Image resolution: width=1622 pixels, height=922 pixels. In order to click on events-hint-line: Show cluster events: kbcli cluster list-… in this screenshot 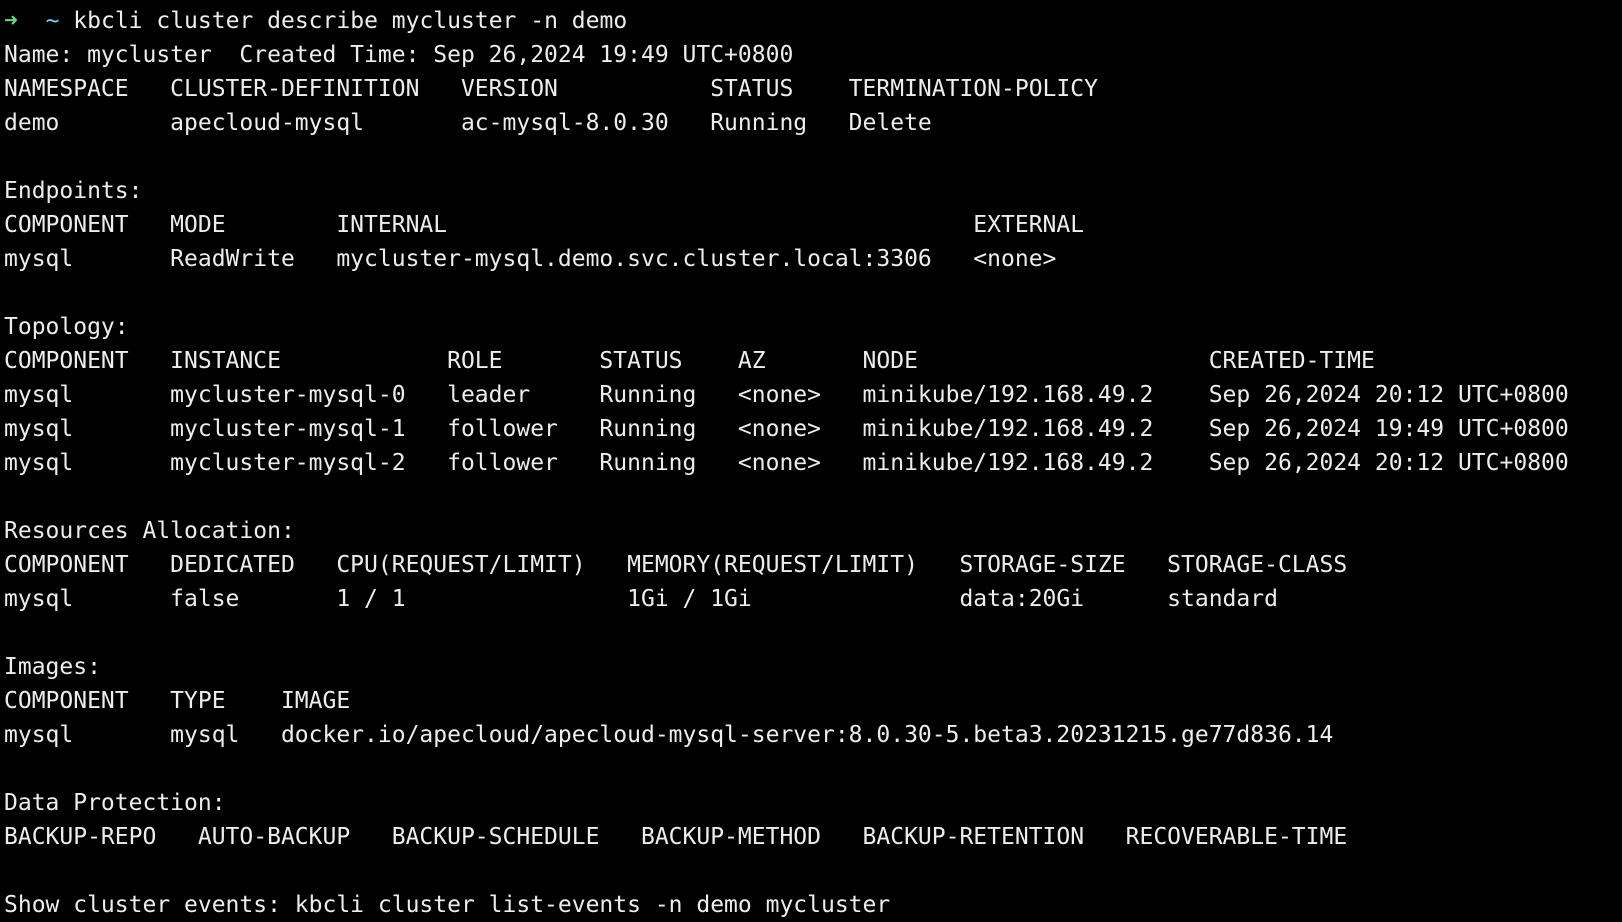, I will do `click(447, 905)`.